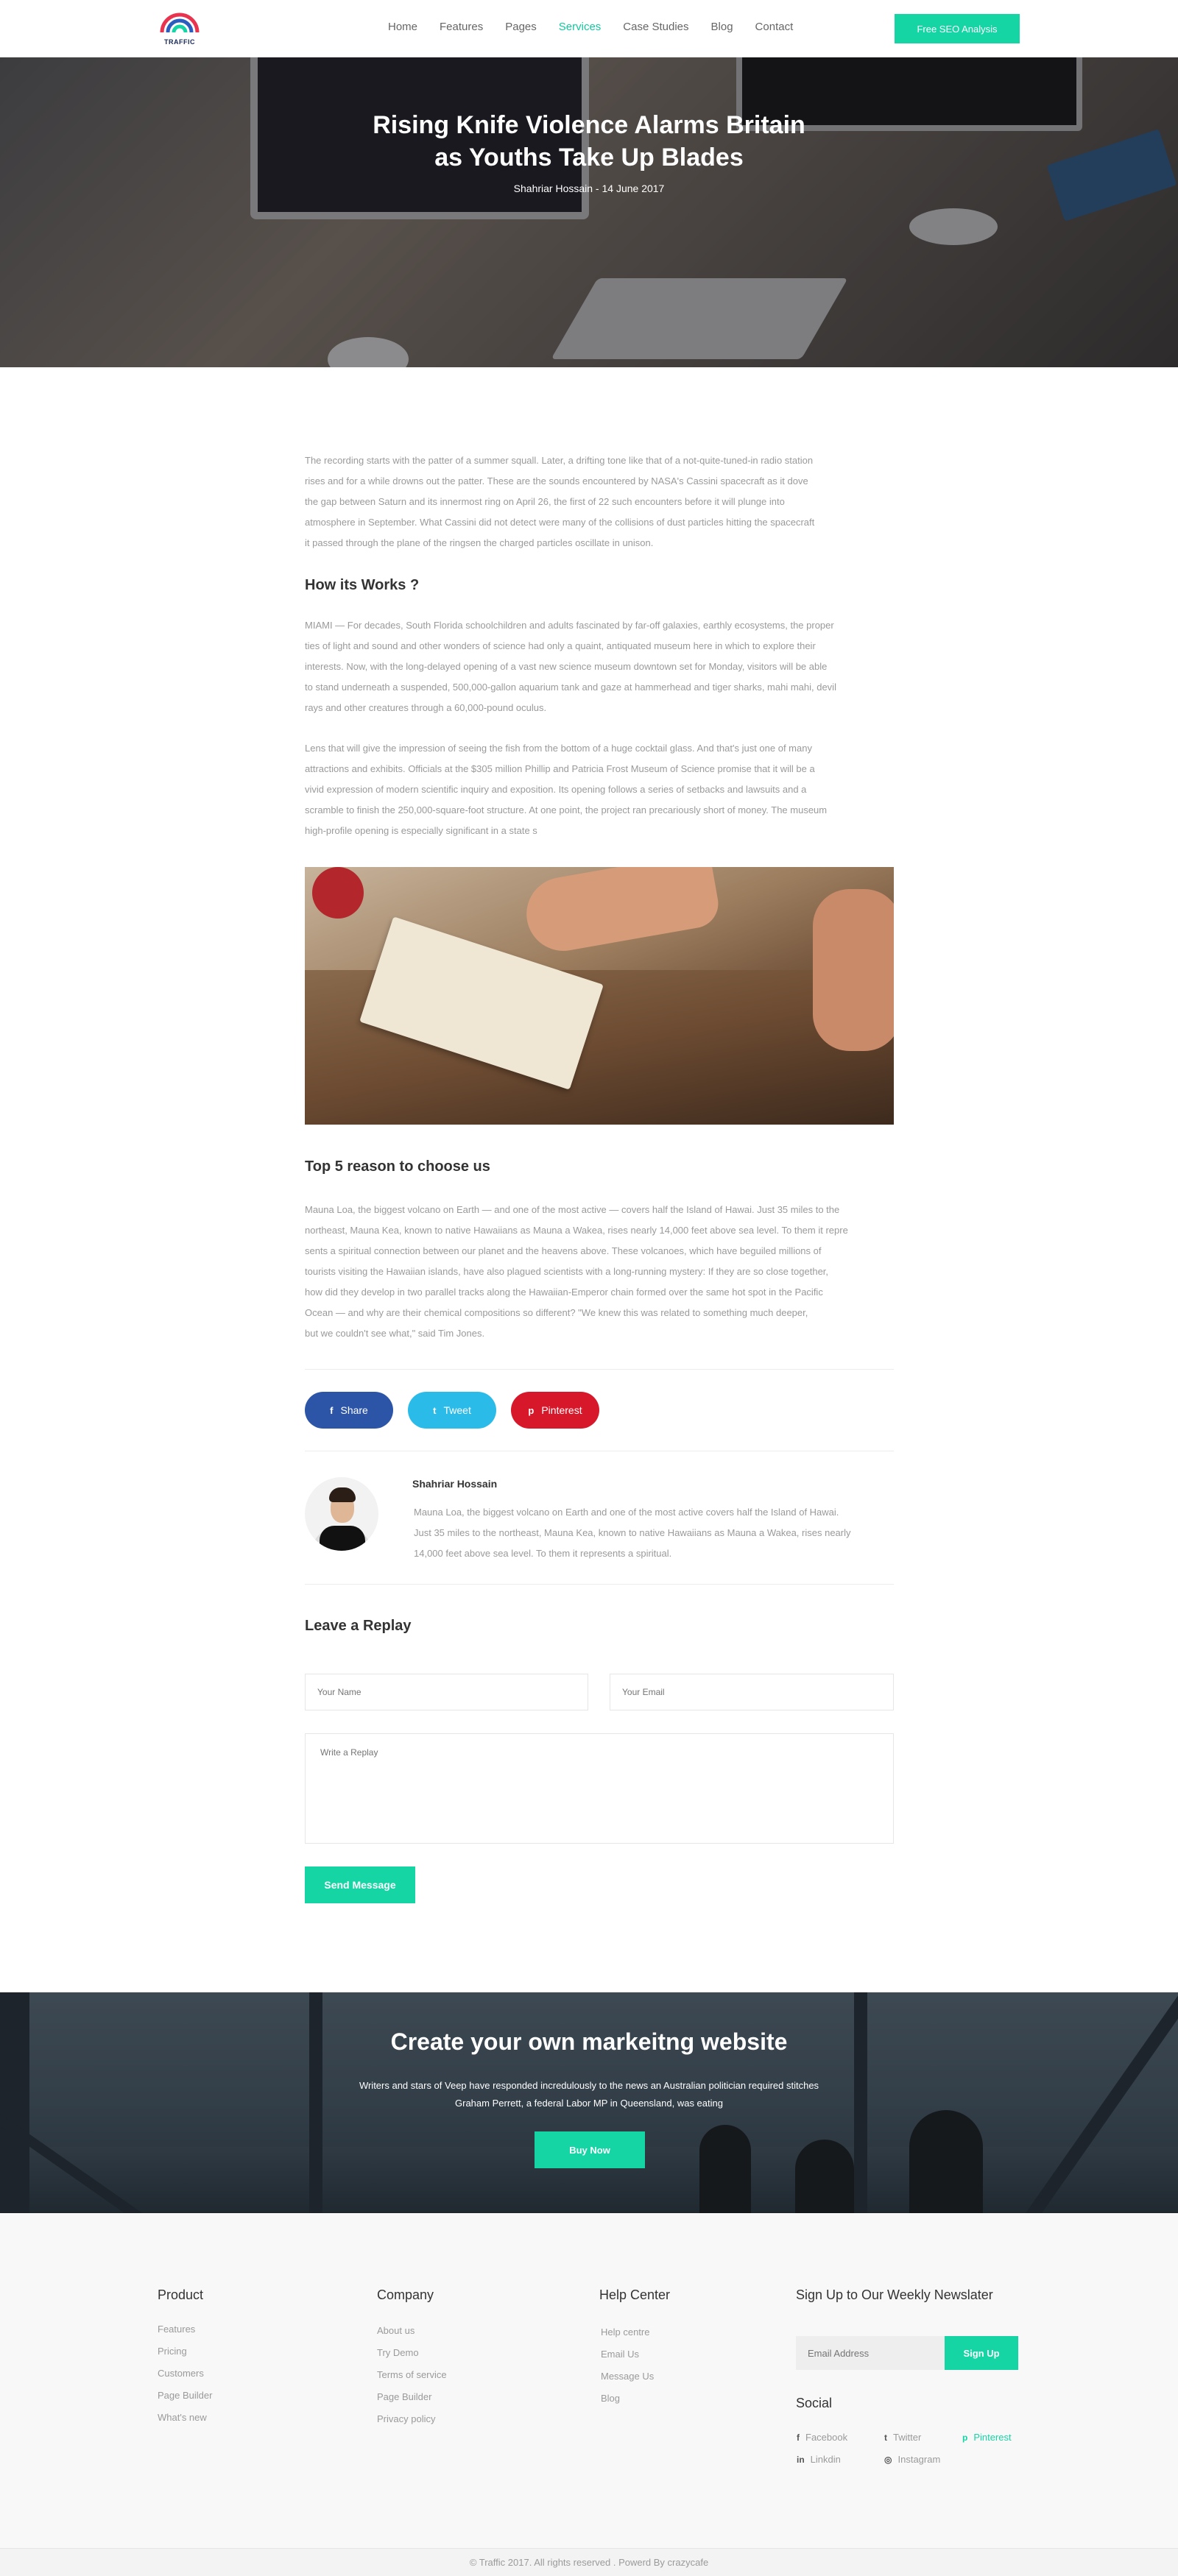 This screenshot has width=1178, height=2576. What do you see at coordinates (412, 2374) in the screenshot?
I see `footer-link-terms: Terms of service` at bounding box center [412, 2374].